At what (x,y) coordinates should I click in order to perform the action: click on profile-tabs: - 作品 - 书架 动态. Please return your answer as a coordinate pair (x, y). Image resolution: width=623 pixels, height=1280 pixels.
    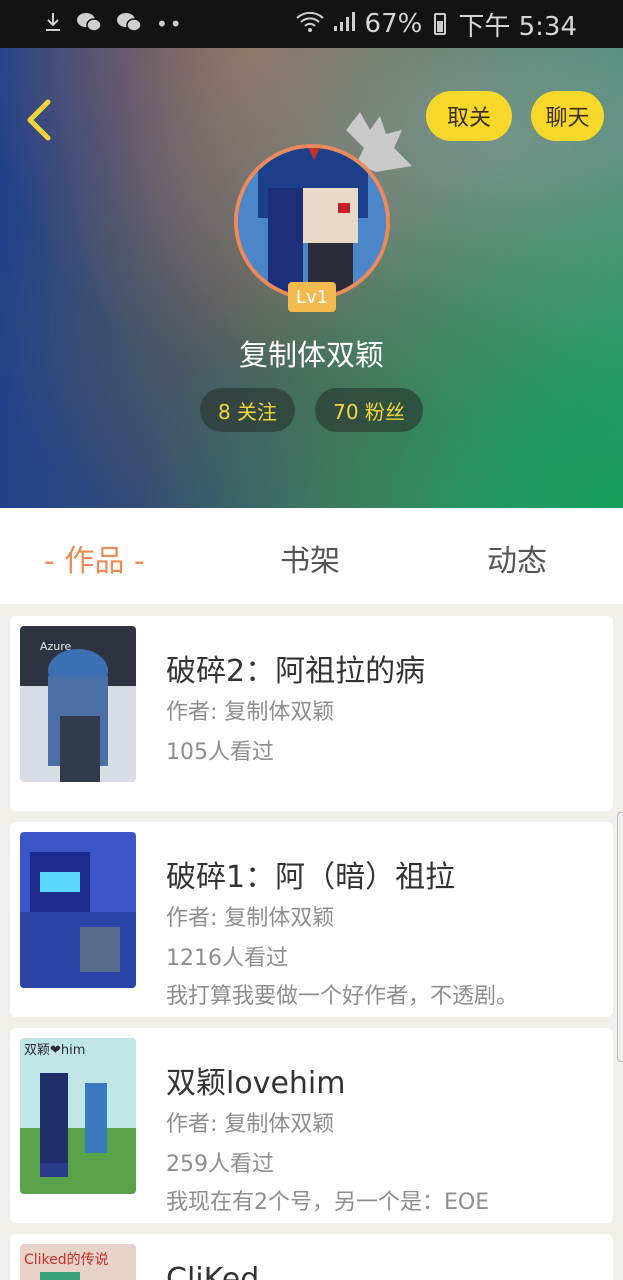
    Looking at the image, I should click on (311, 556).